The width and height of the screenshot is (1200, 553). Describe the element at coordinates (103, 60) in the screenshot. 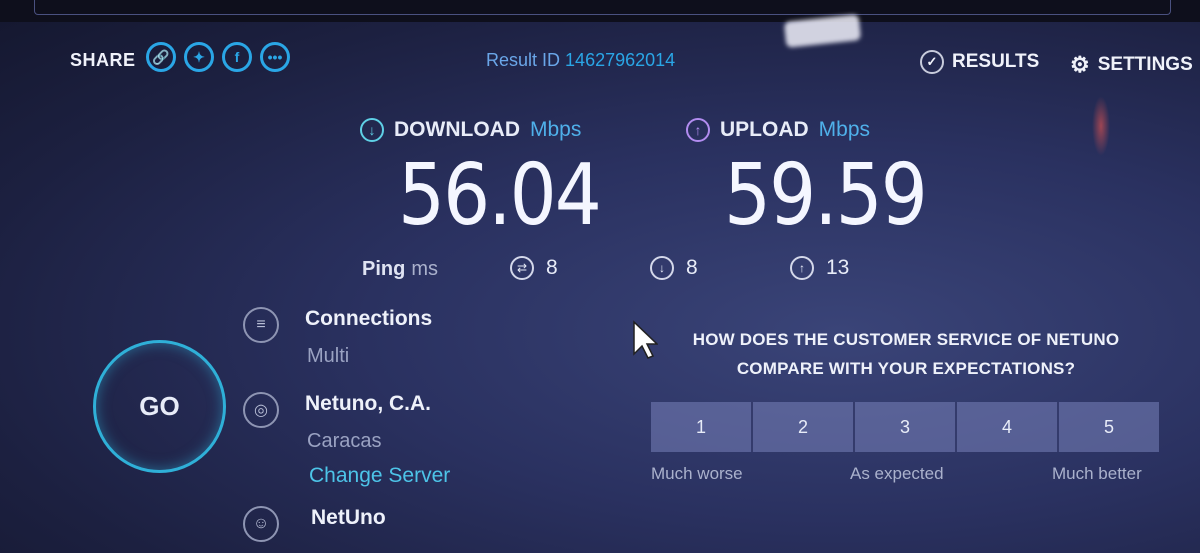

I see `share-label: SHARE` at that location.